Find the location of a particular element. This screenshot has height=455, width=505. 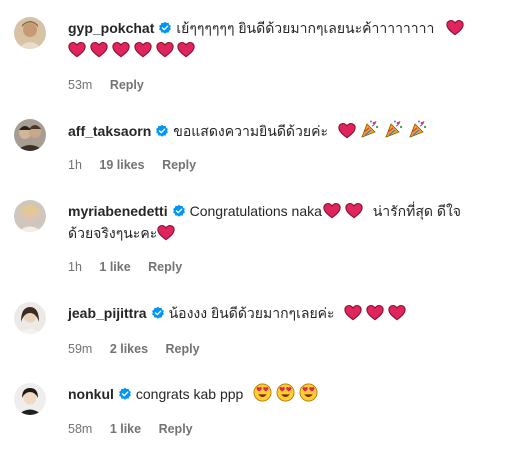

comment-meta: 1h 19 likes Reply is located at coordinates (139, 165).